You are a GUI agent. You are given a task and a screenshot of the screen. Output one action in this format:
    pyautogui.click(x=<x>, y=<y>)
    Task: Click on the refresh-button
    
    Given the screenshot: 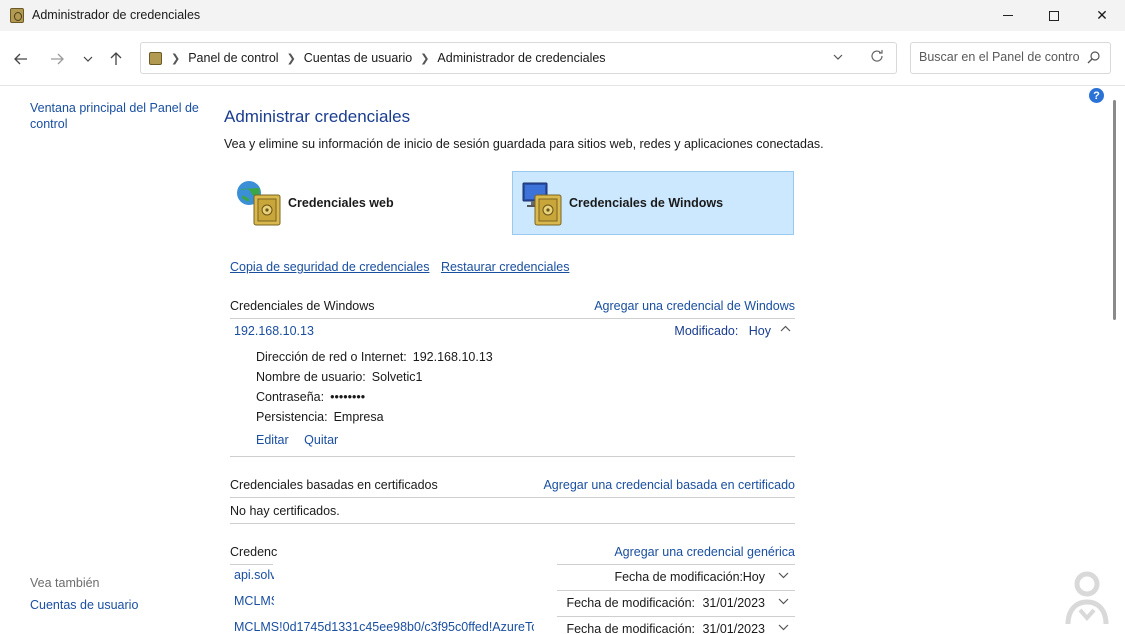 What is the action you would take?
    pyautogui.click(x=877, y=58)
    